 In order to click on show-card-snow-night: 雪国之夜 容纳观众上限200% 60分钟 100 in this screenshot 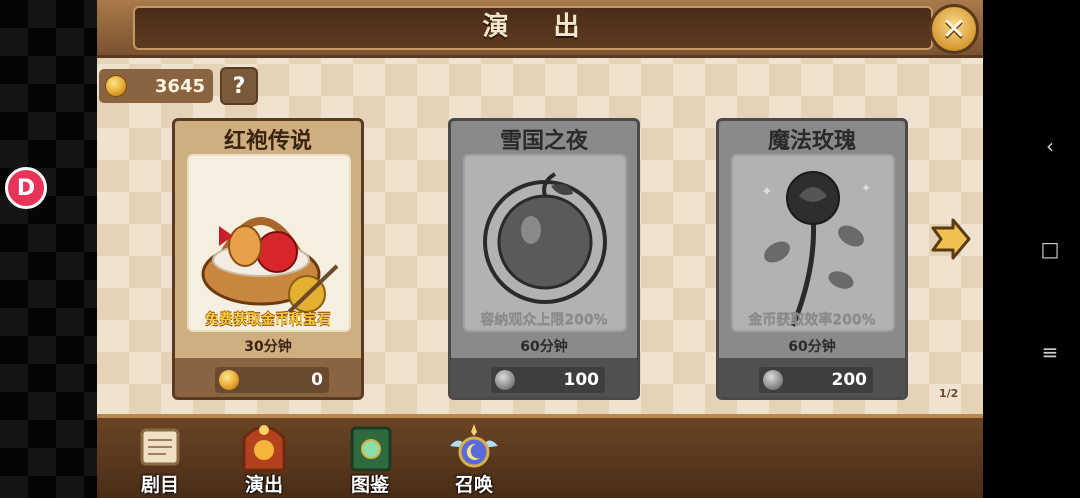, I will do `click(544, 259)`.